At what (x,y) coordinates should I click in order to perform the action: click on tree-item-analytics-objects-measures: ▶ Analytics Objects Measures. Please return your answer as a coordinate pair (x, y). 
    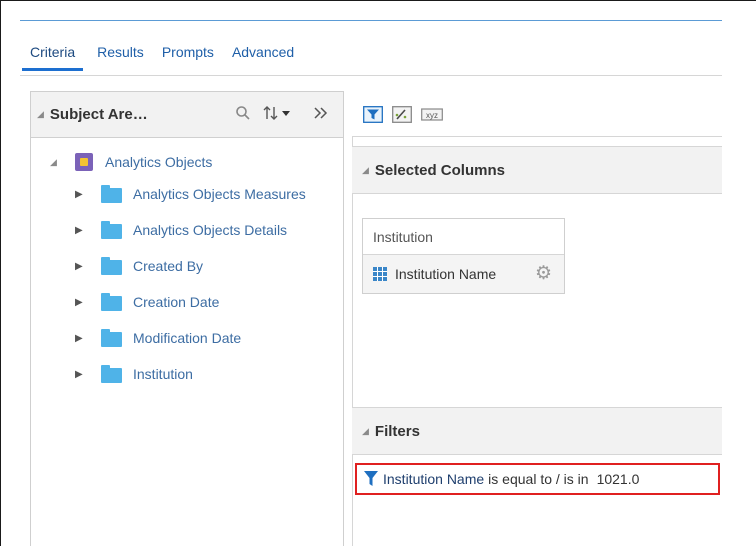
    Looking at the image, I should click on (187, 194).